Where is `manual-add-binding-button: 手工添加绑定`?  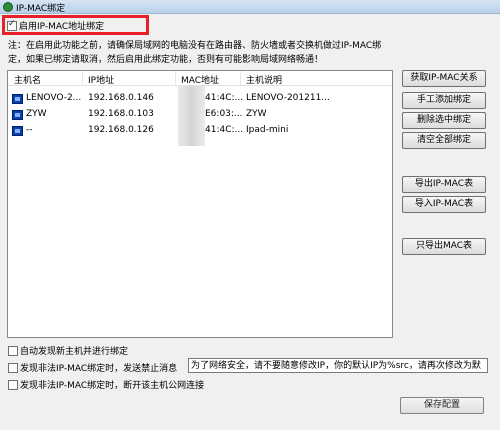
manual-add-binding-button: 手工添加绑定 is located at coordinates (444, 100).